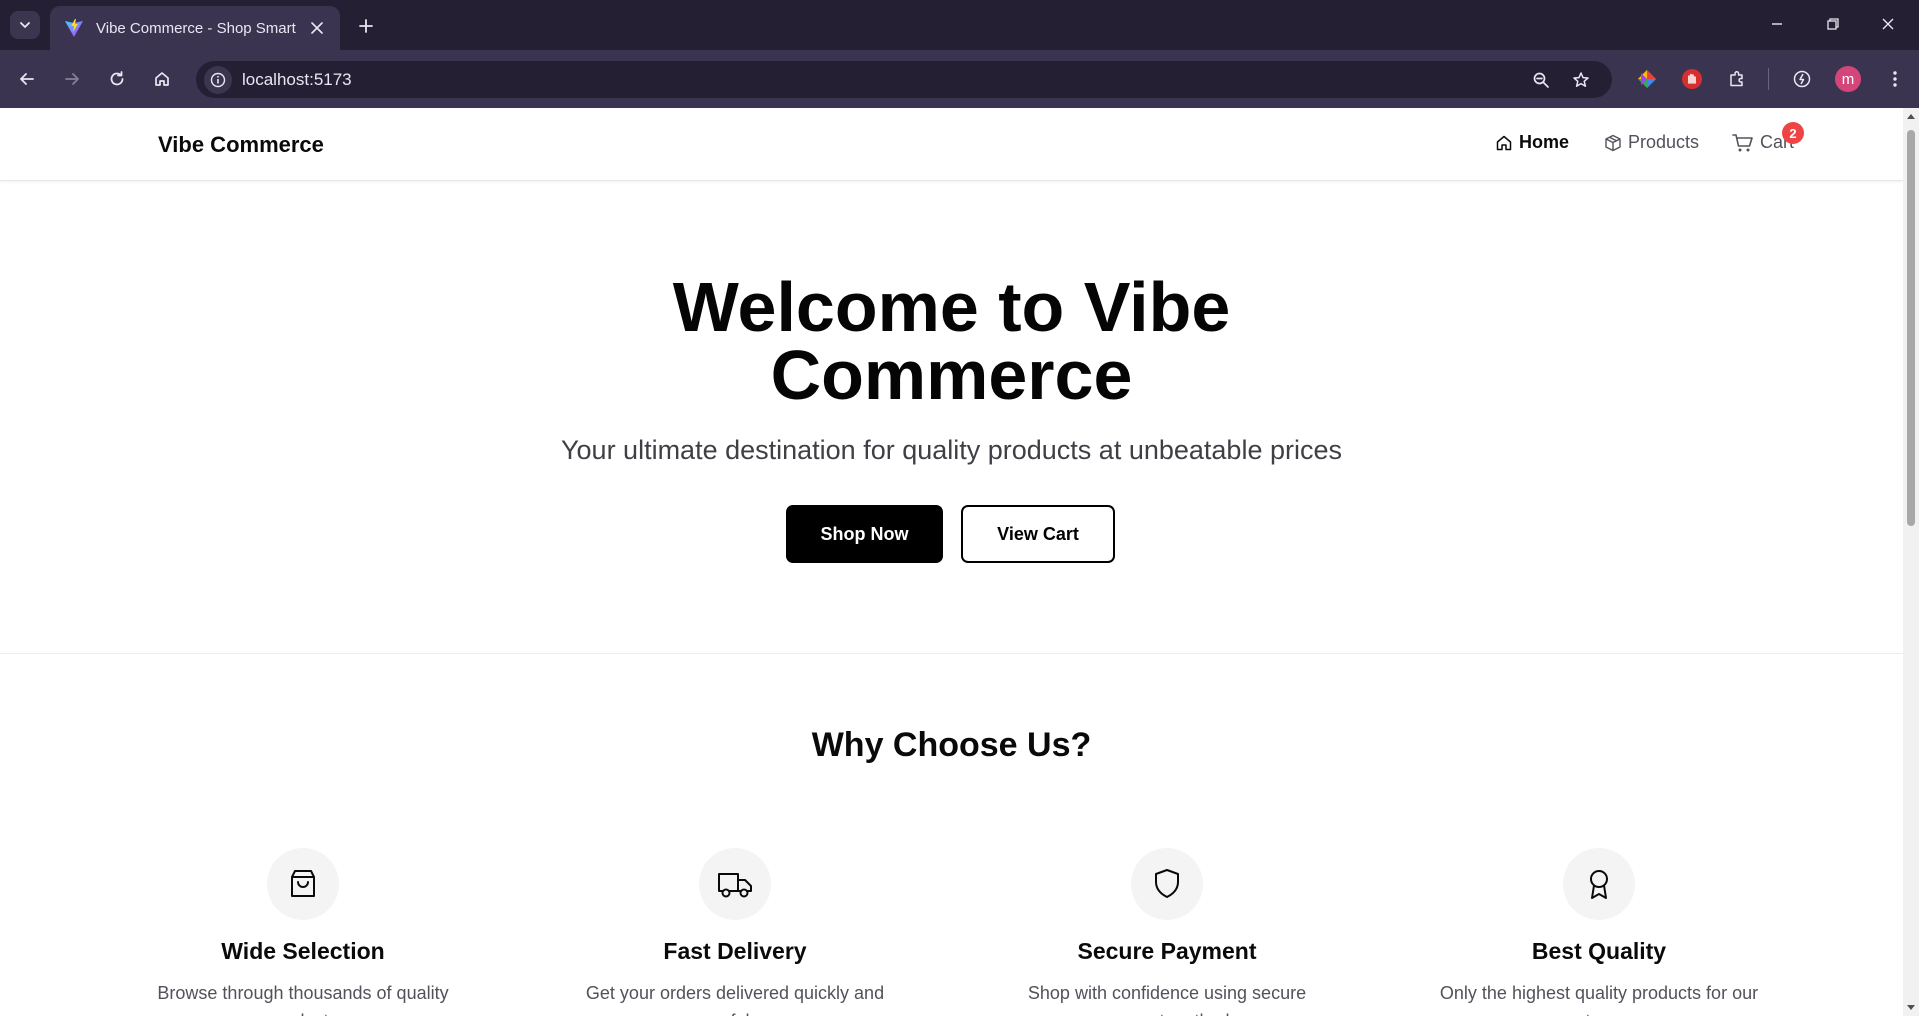 The height and width of the screenshot is (1016, 1919). I want to click on minimize-icon, so click(1777, 24).